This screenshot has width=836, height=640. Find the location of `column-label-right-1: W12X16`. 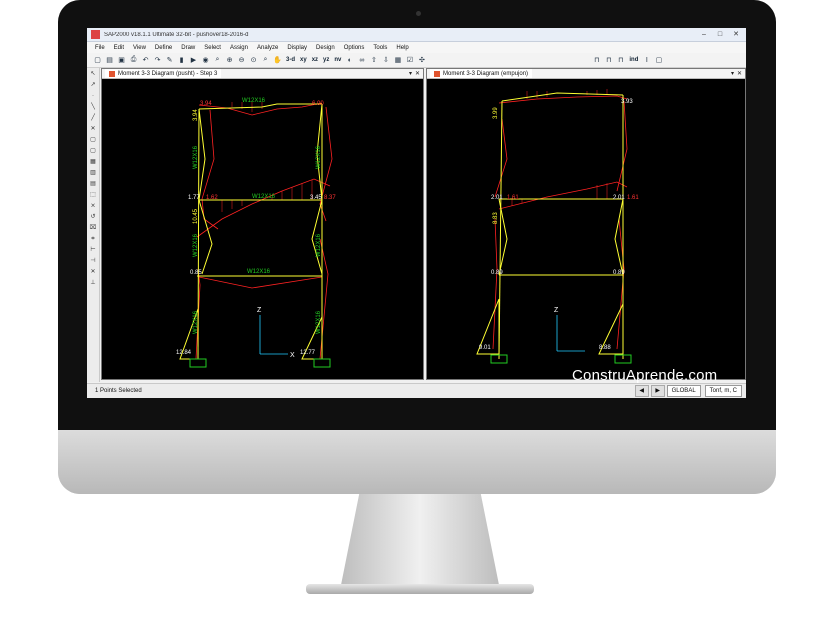

column-label-right-1: W12X16 is located at coordinates (319, 157).